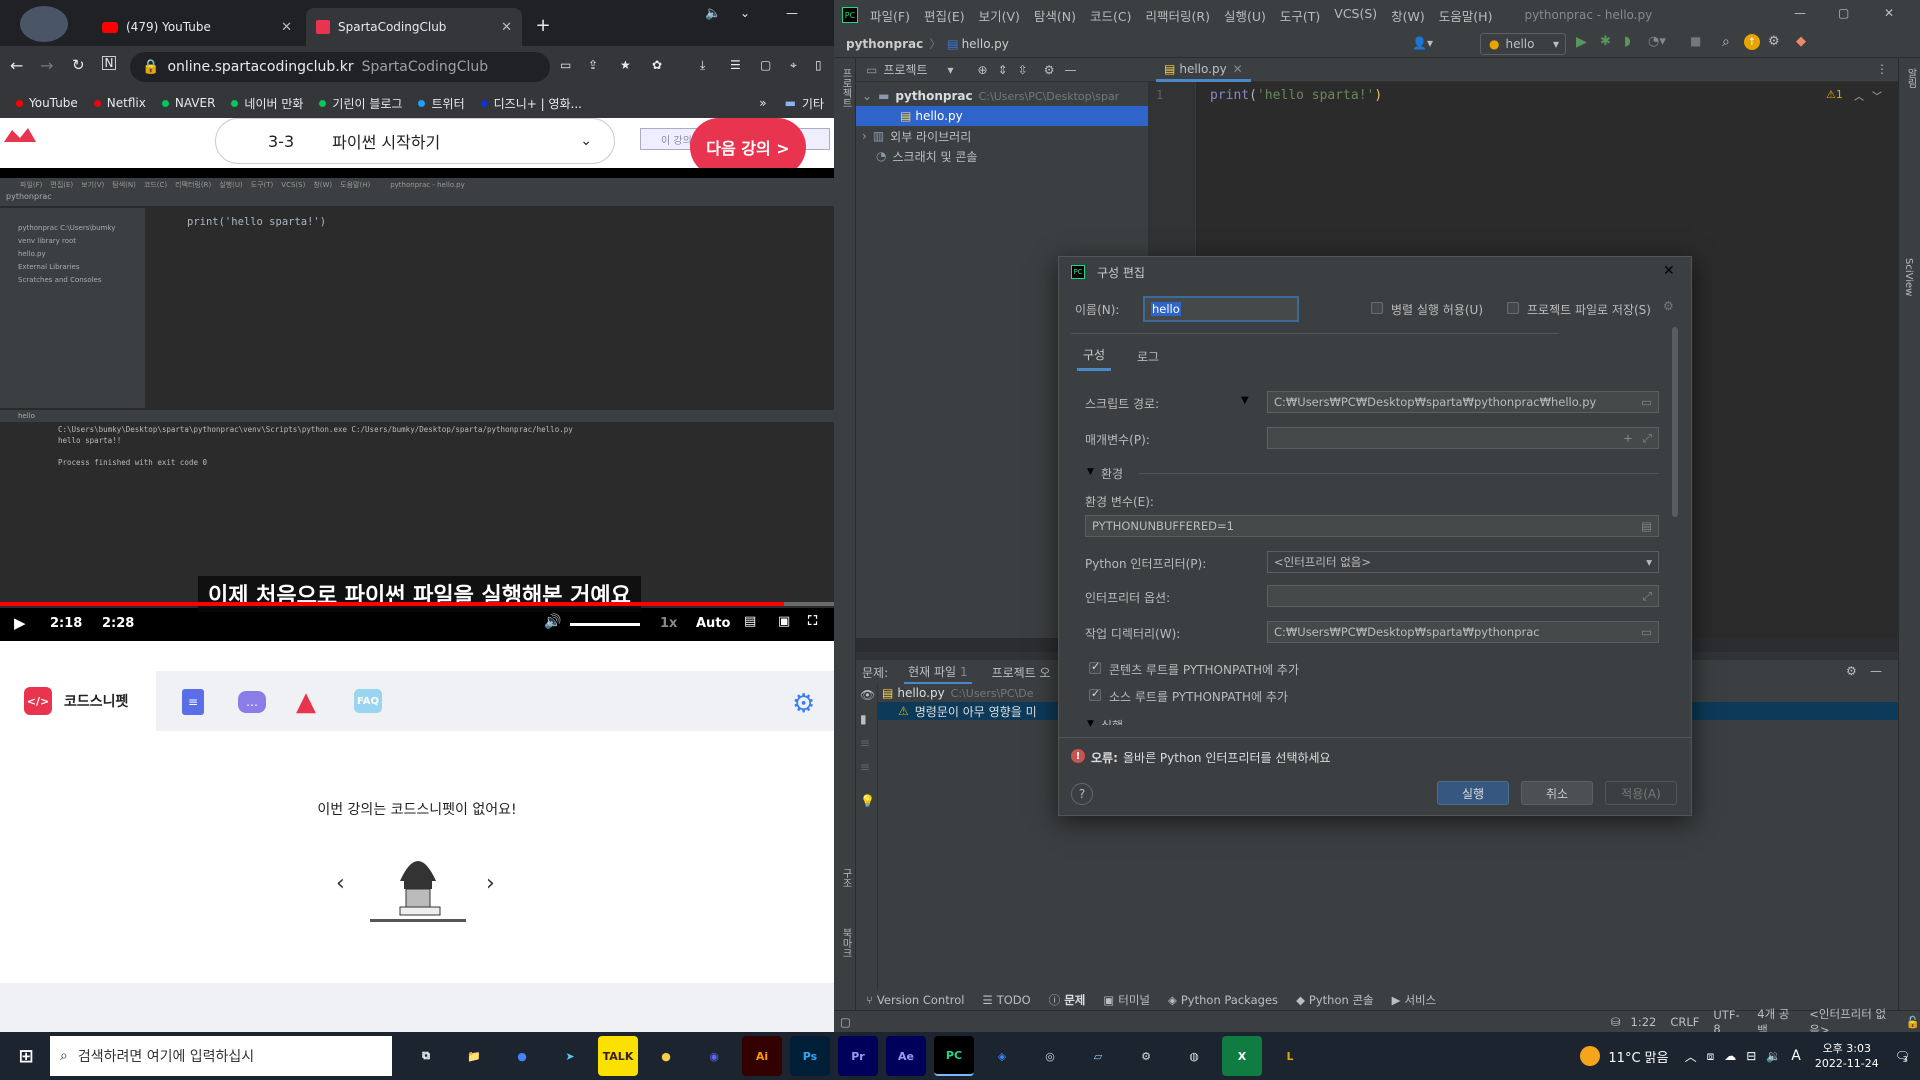 This screenshot has width=1920, height=1080. What do you see at coordinates (1675, 522) in the screenshot?
I see `scrollbar-track` at bounding box center [1675, 522].